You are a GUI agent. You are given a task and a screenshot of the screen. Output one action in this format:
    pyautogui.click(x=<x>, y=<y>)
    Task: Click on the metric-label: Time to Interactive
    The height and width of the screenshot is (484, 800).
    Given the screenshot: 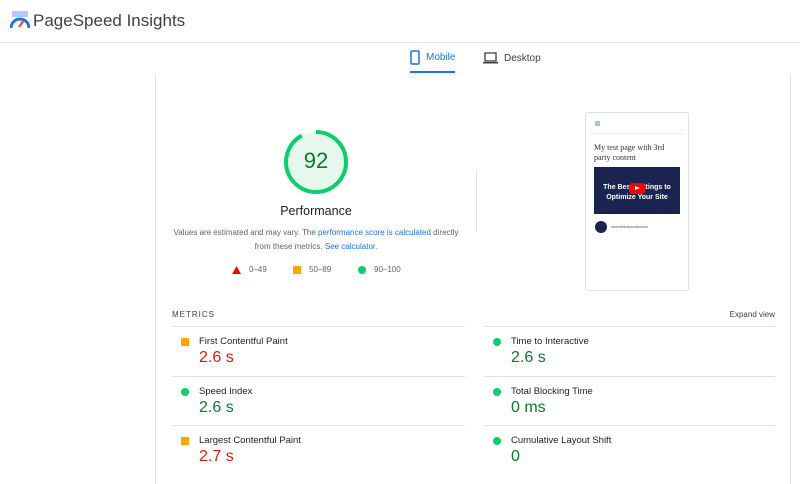 What is the action you would take?
    pyautogui.click(x=550, y=341)
    